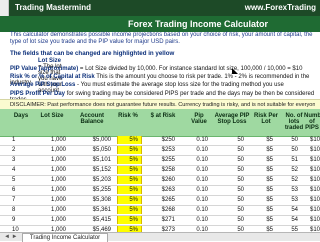  I want to click on header-lot-size: Lot Size, so click(52, 116).